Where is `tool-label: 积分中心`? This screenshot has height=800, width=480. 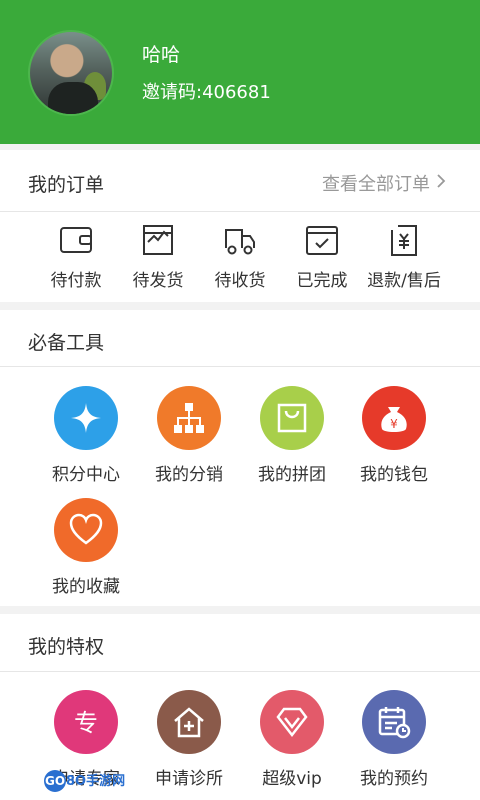
tool-label: 积分中心 is located at coordinates (86, 475).